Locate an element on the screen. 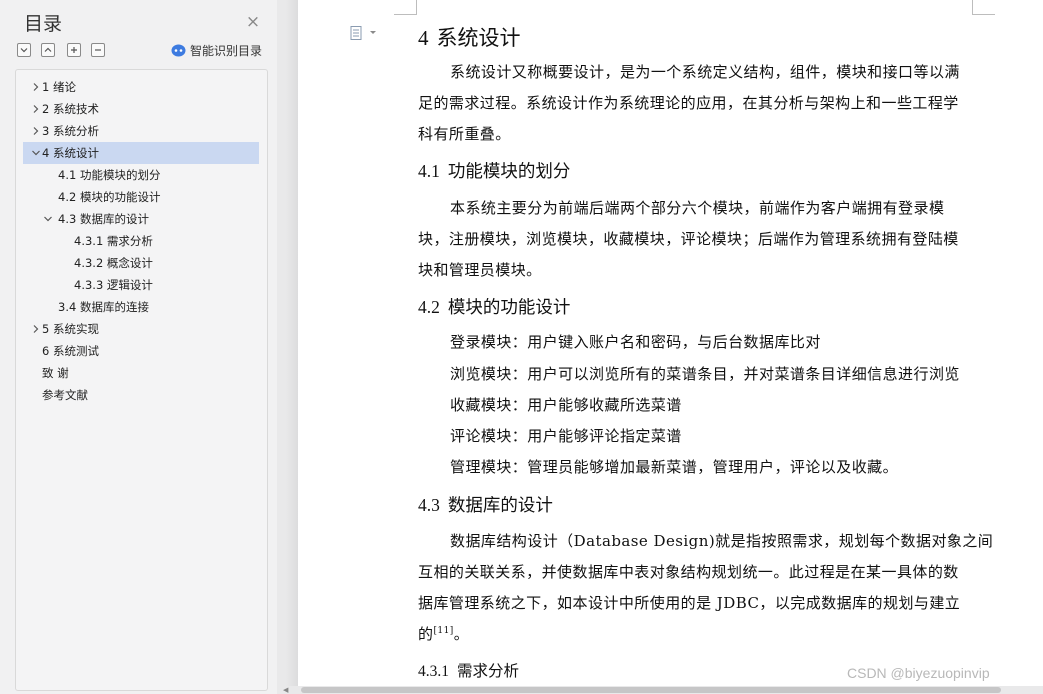  toc-item: 4.3.1 需求分析 is located at coordinates (141, 241).